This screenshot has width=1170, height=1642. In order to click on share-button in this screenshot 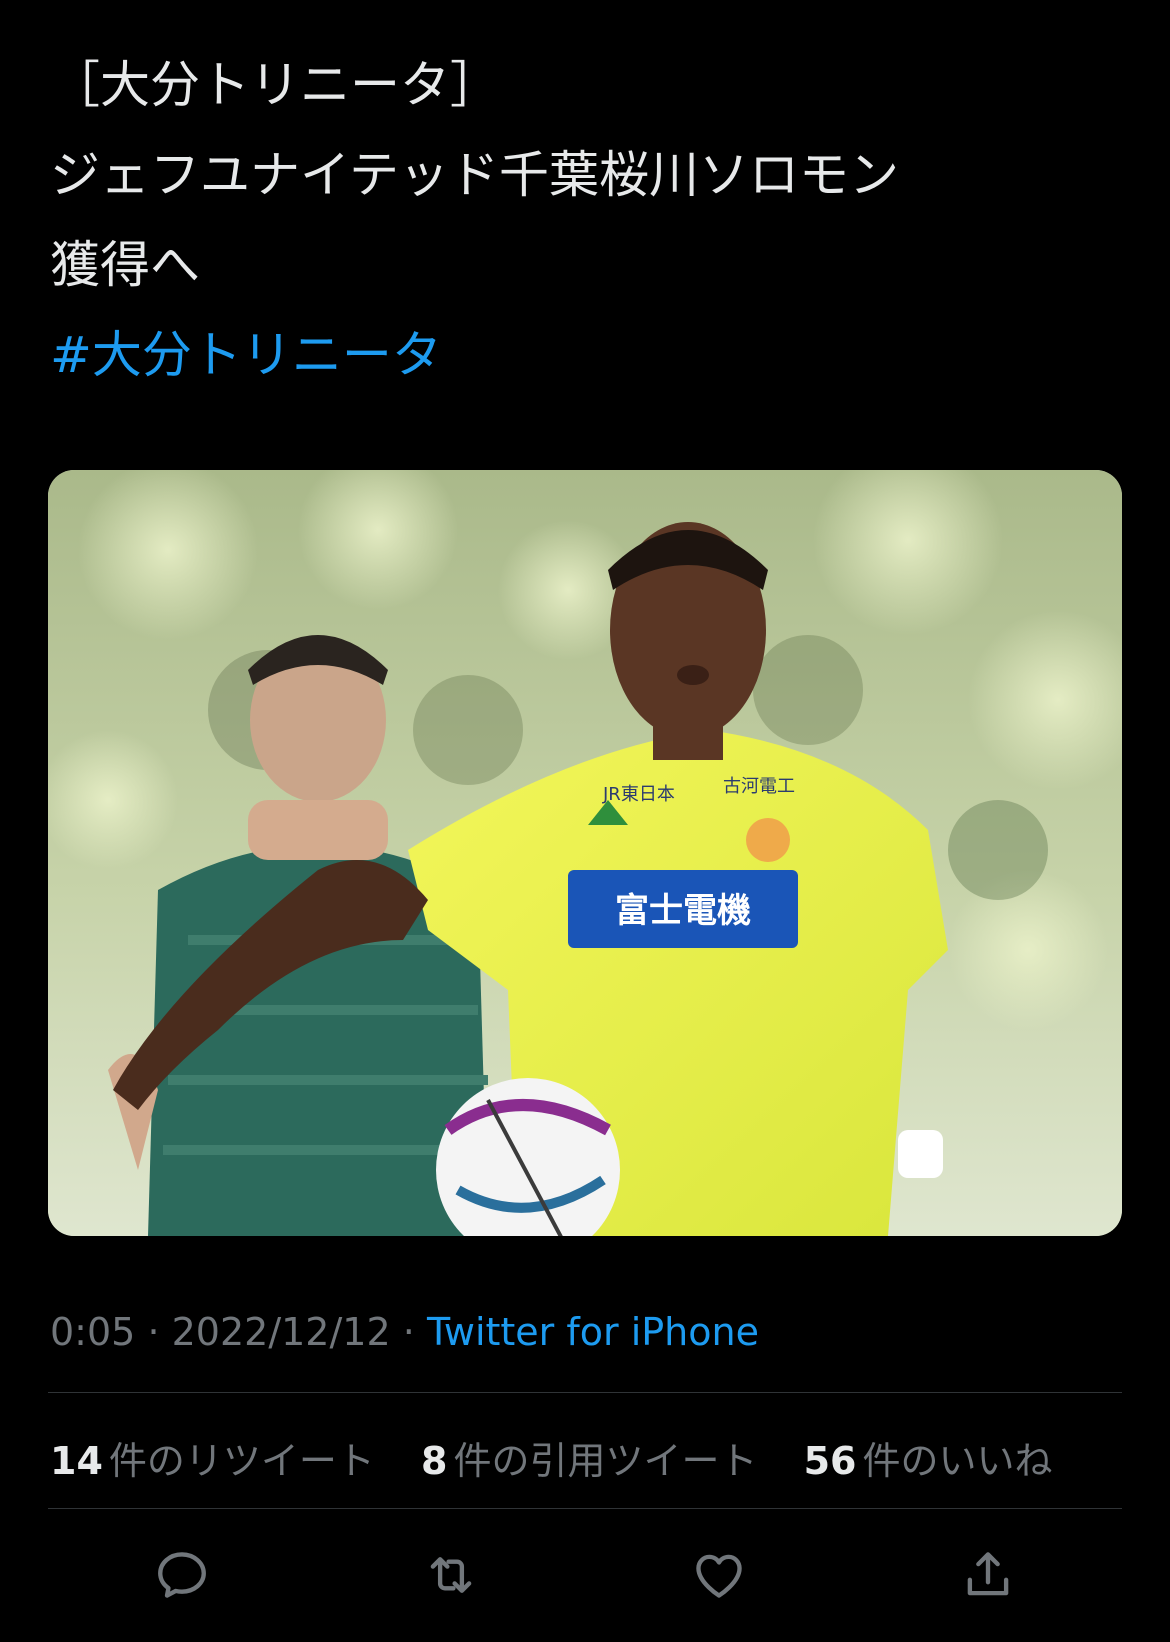, I will do `click(988, 1575)`.